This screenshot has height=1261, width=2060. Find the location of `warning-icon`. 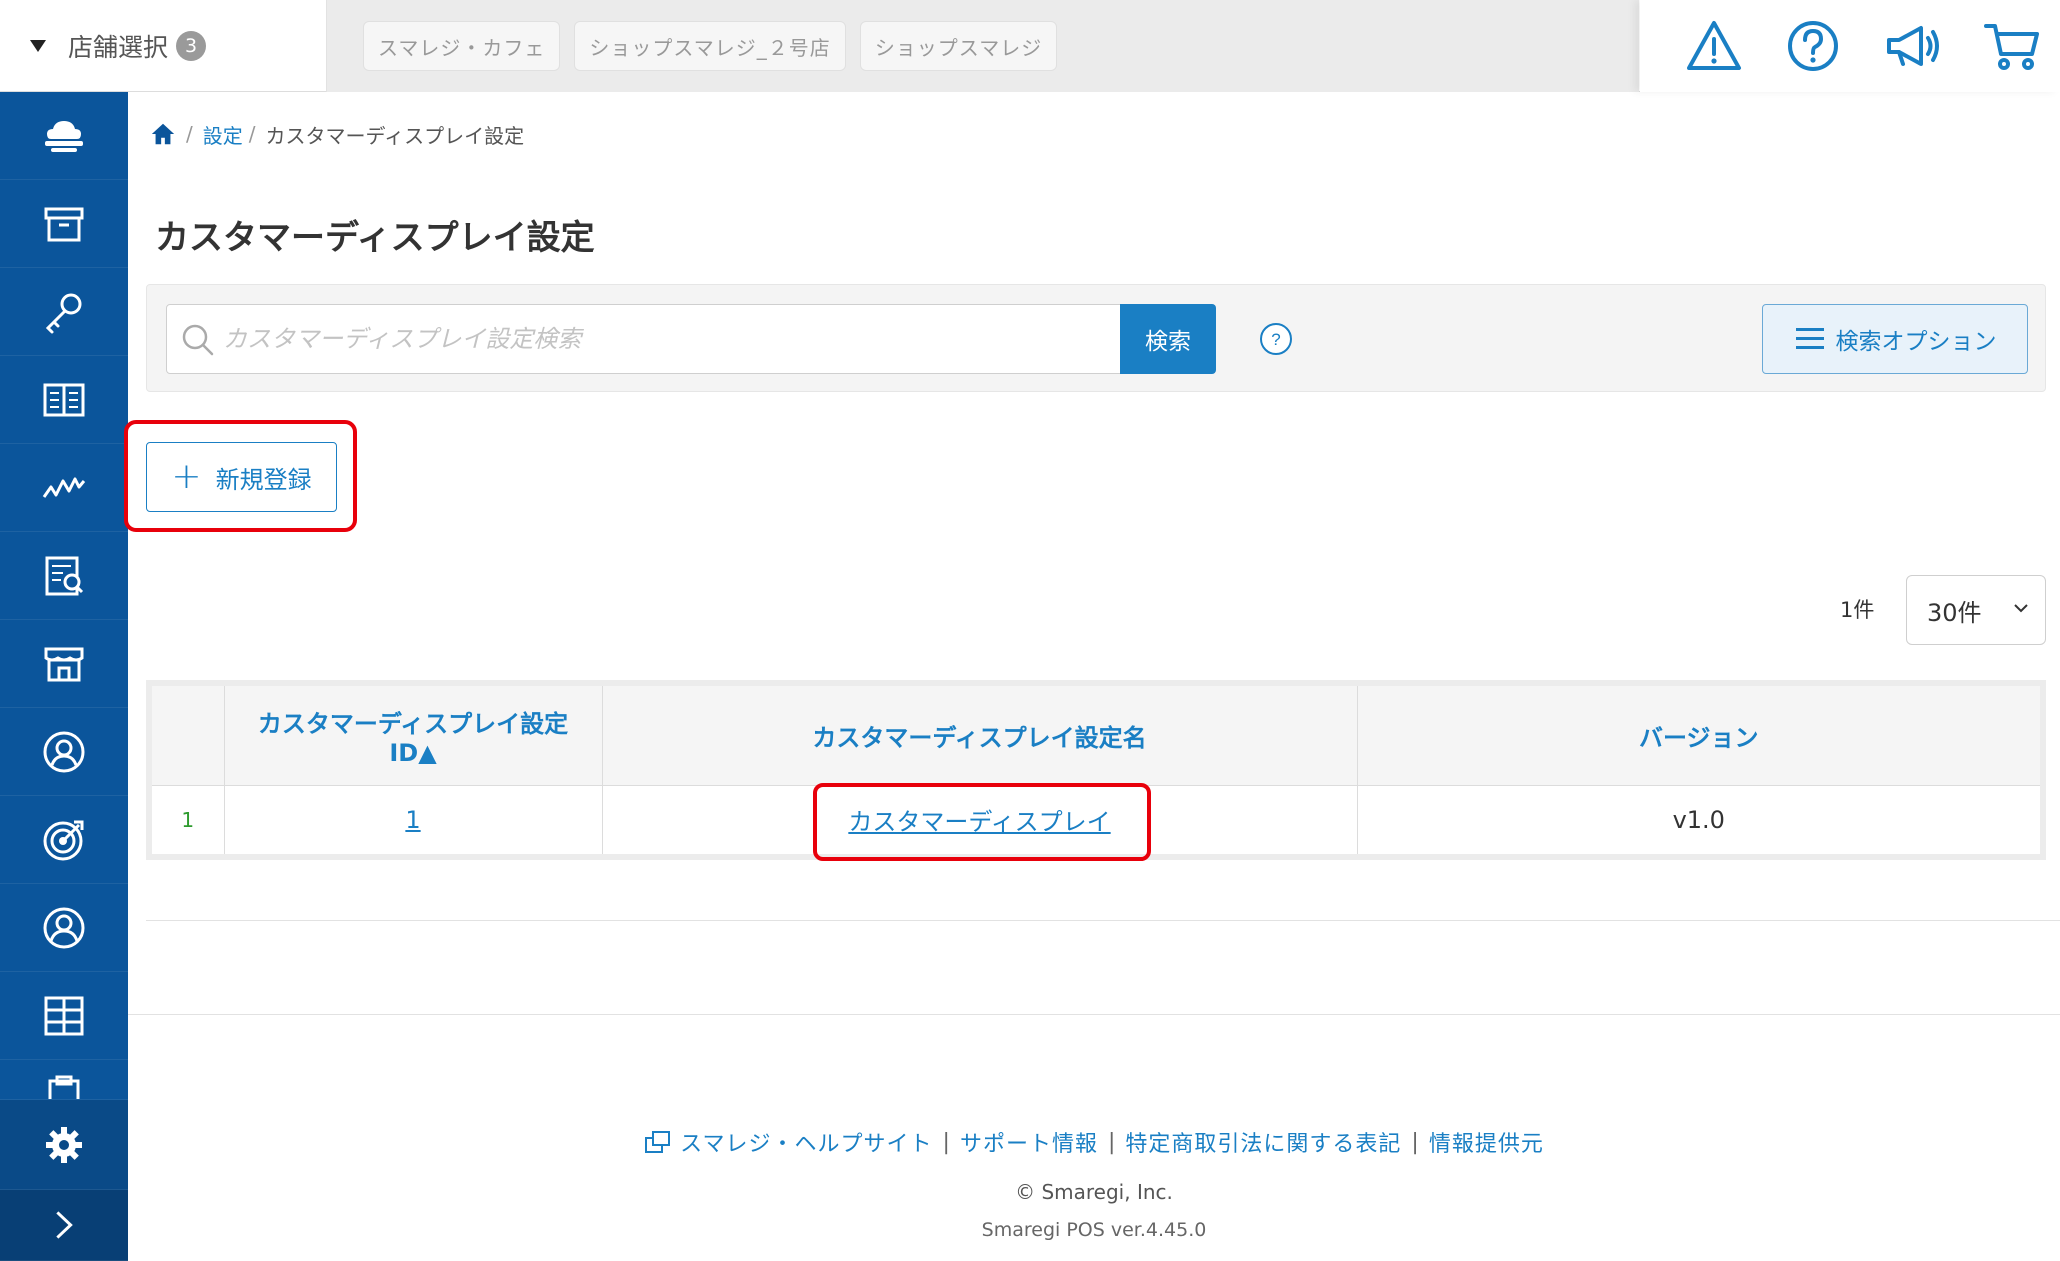

warning-icon is located at coordinates (1714, 46).